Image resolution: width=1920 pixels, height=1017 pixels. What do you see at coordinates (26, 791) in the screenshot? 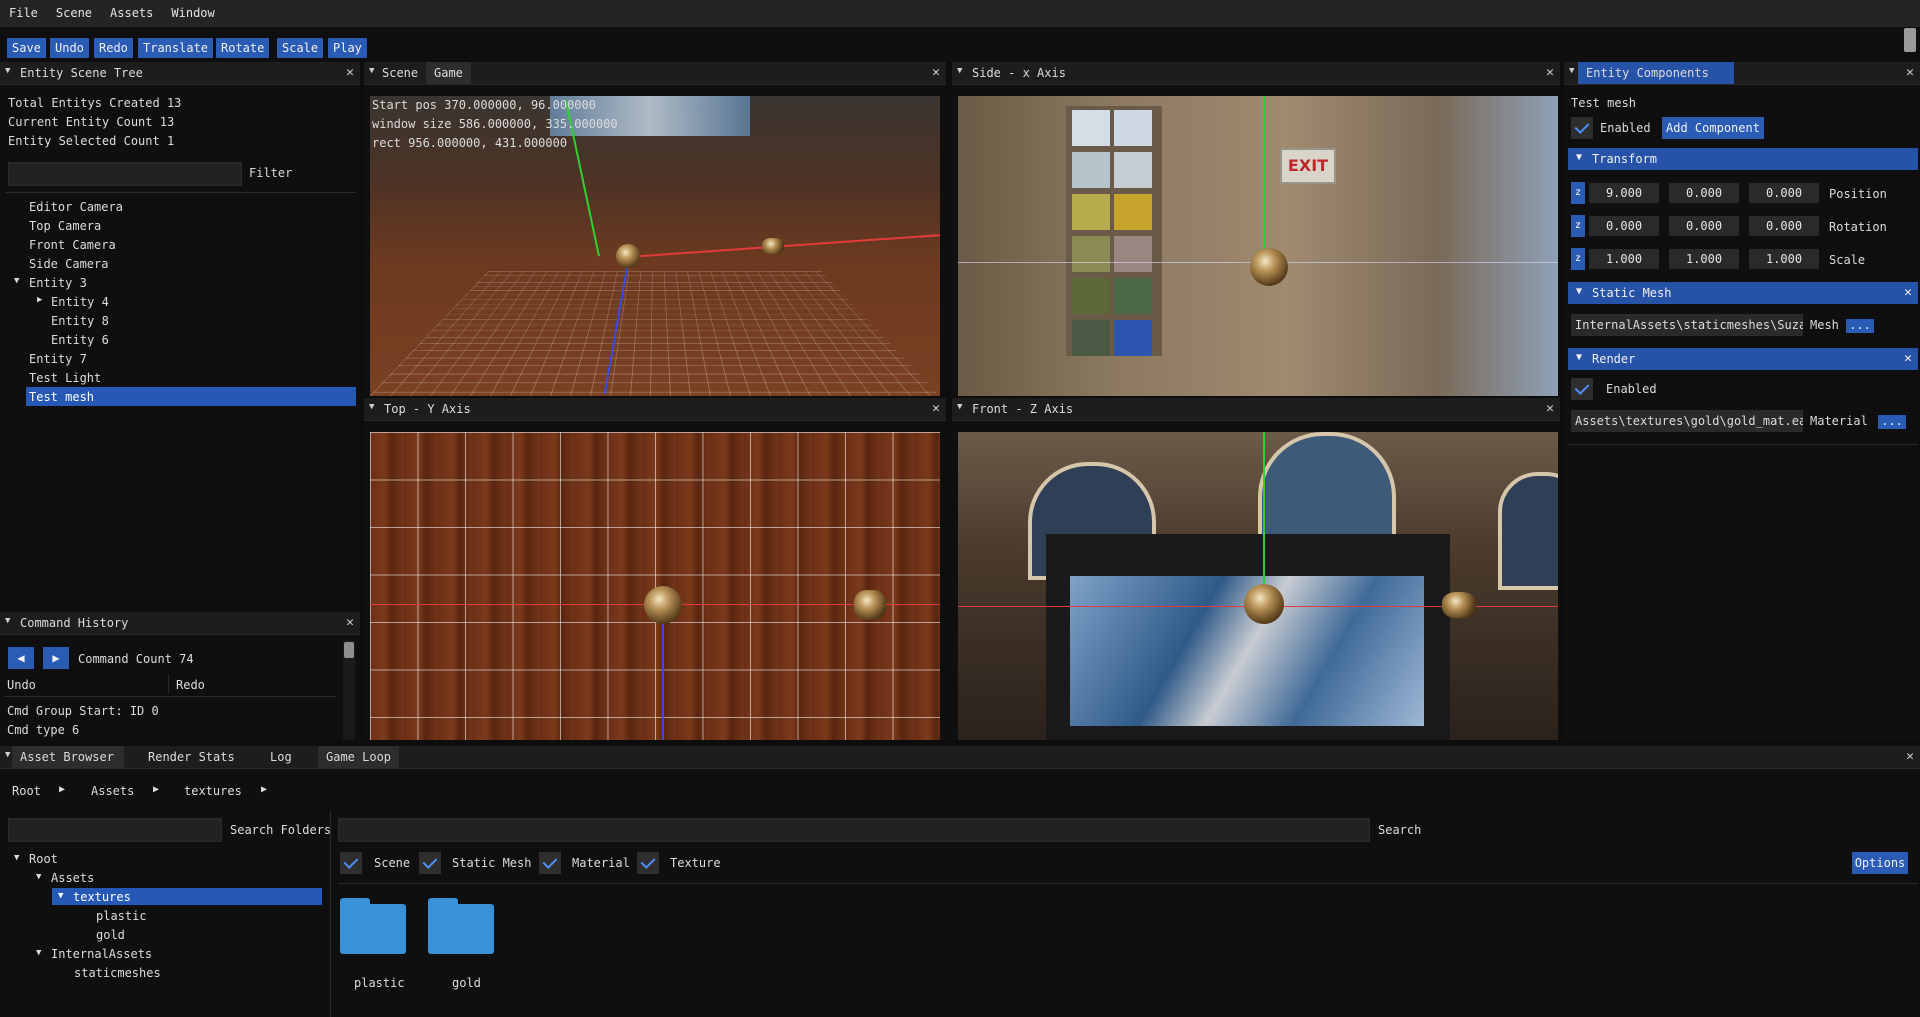
I see `breadcrumb-root: Root` at bounding box center [26, 791].